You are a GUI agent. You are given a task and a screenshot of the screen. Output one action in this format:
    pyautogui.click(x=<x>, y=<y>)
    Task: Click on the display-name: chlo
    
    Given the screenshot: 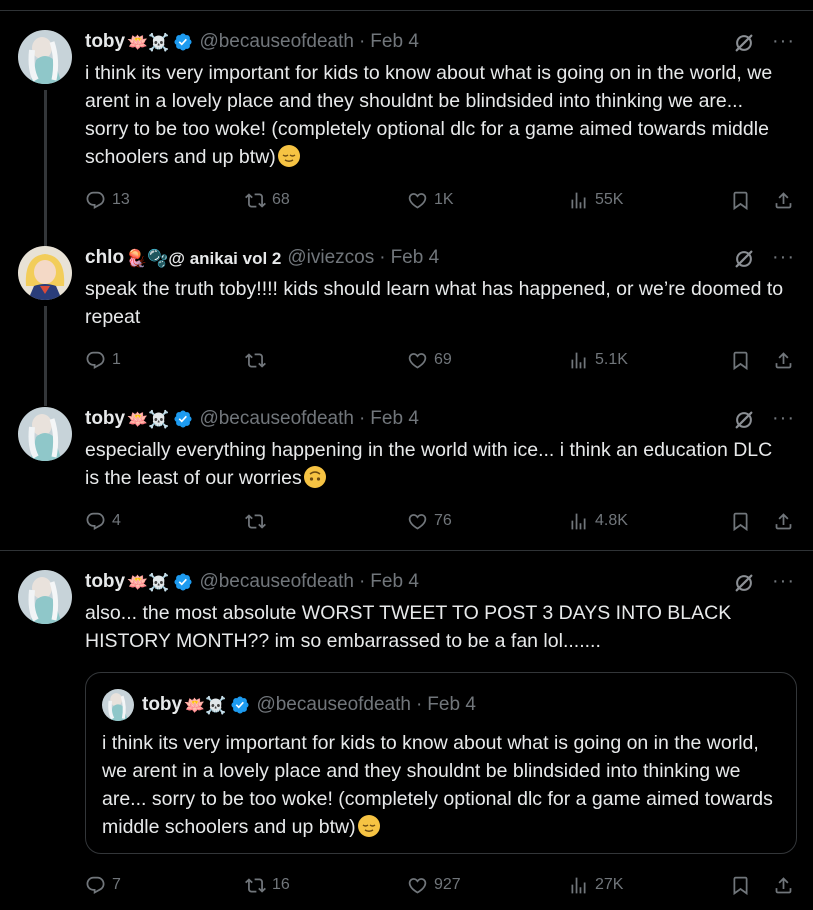 What is the action you would take?
    pyautogui.click(x=104, y=258)
    